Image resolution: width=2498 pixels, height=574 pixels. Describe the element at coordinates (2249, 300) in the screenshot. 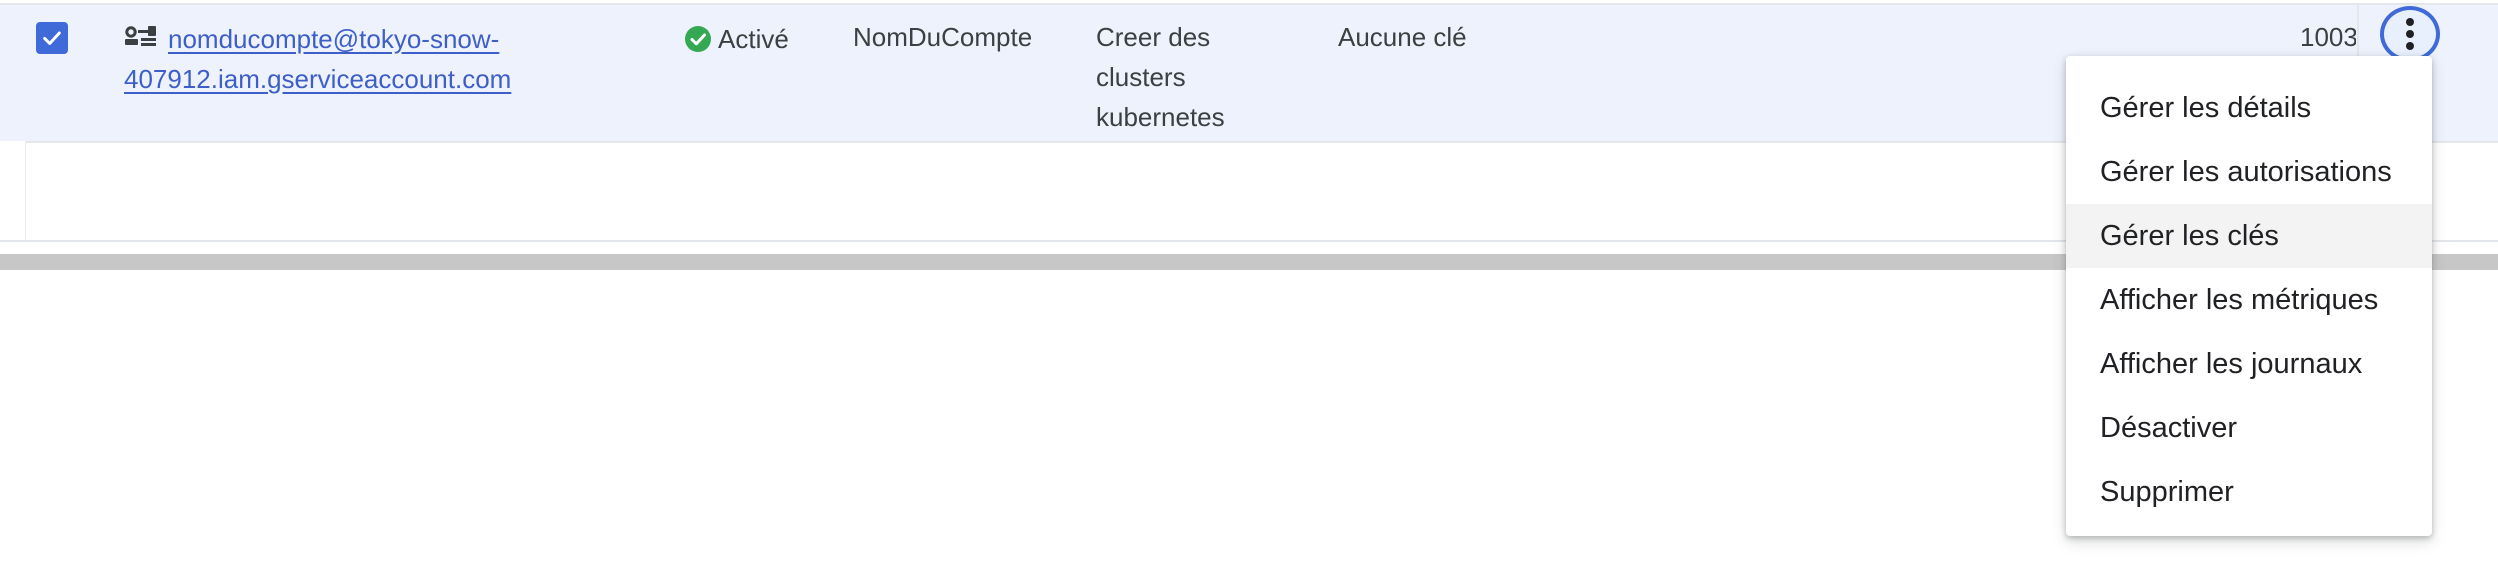

I see `menu-item-view-metrics: Afficher les métriques` at that location.